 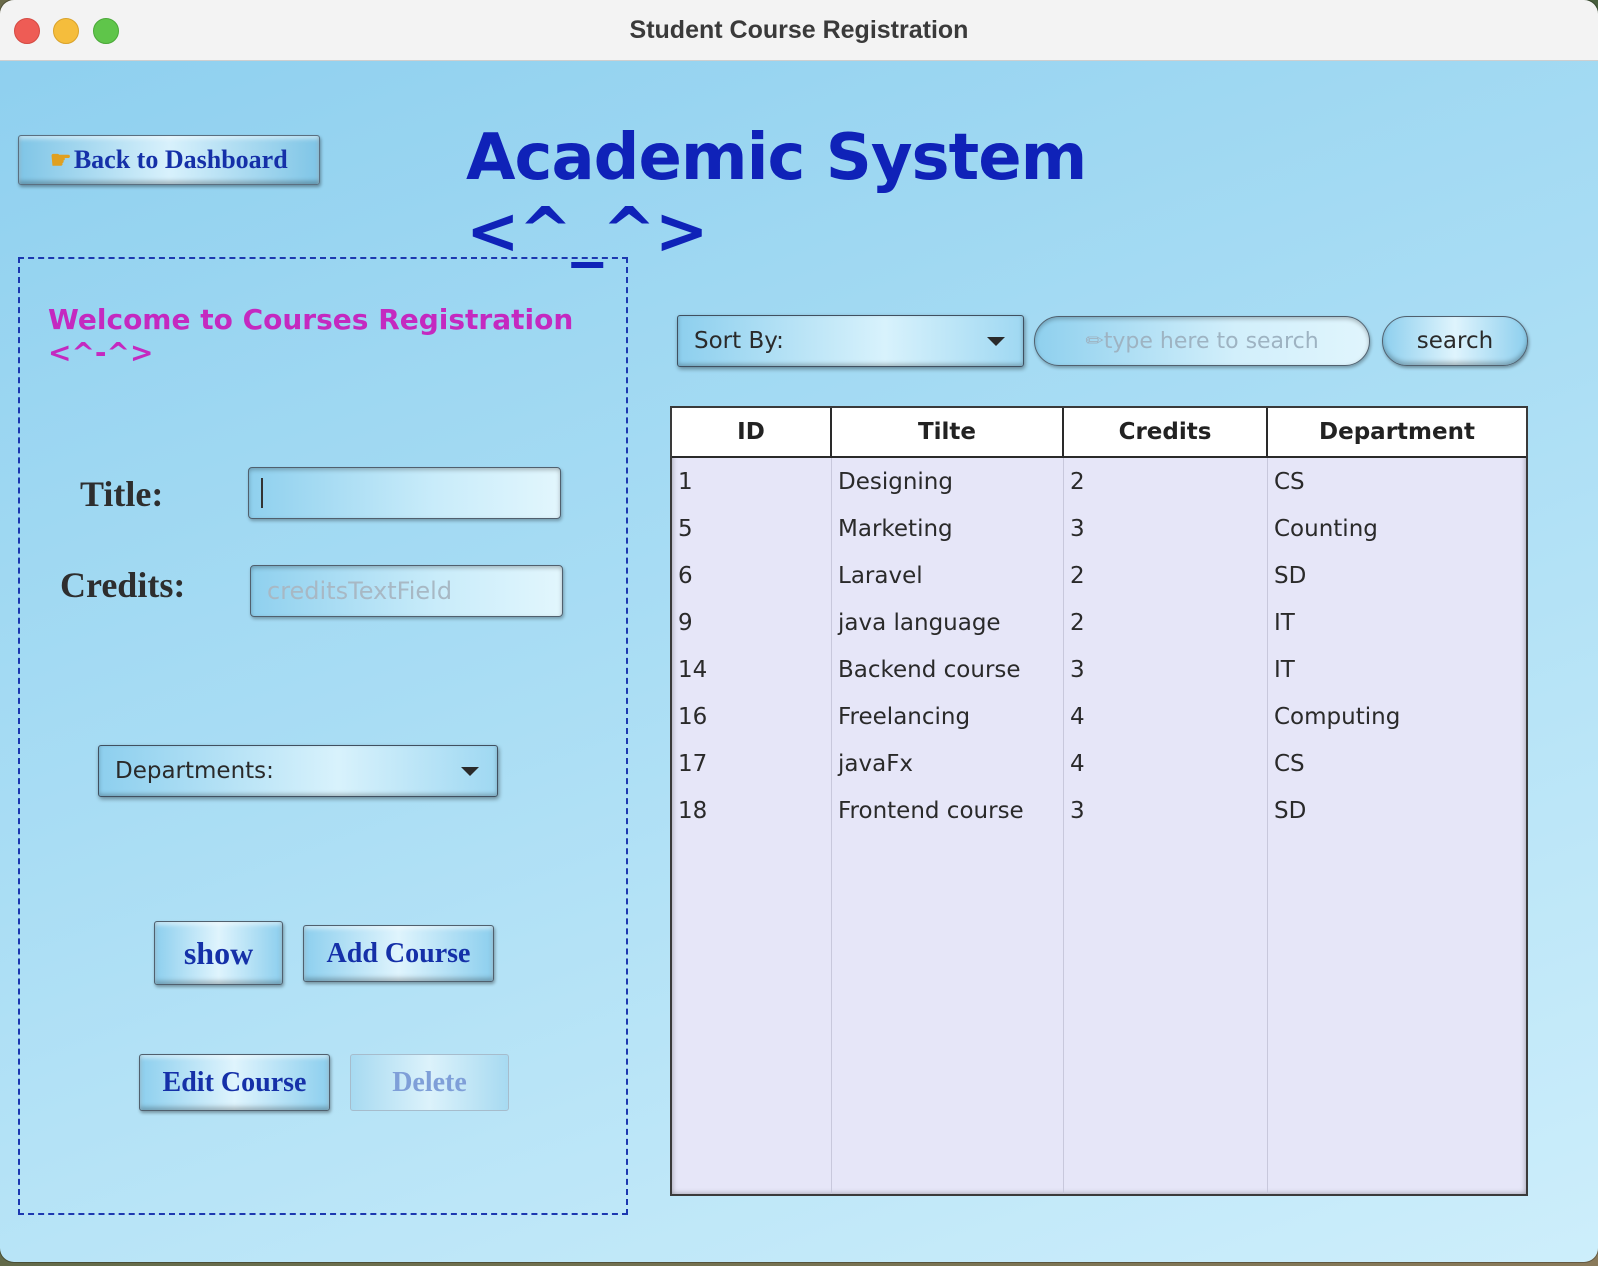 I want to click on search-button: search, so click(x=1455, y=341).